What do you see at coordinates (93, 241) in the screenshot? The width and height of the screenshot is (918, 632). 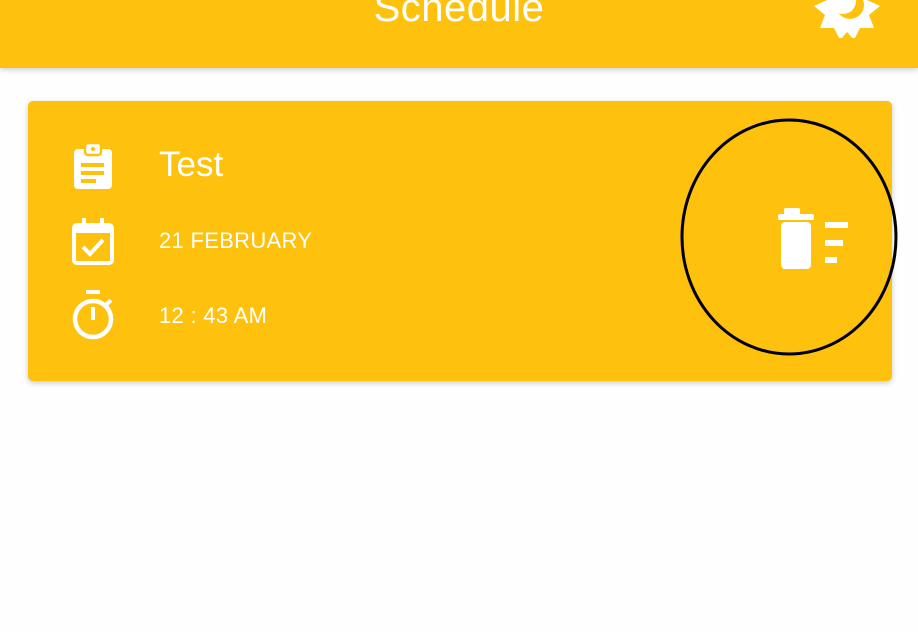 I see `calendar-check-icon` at bounding box center [93, 241].